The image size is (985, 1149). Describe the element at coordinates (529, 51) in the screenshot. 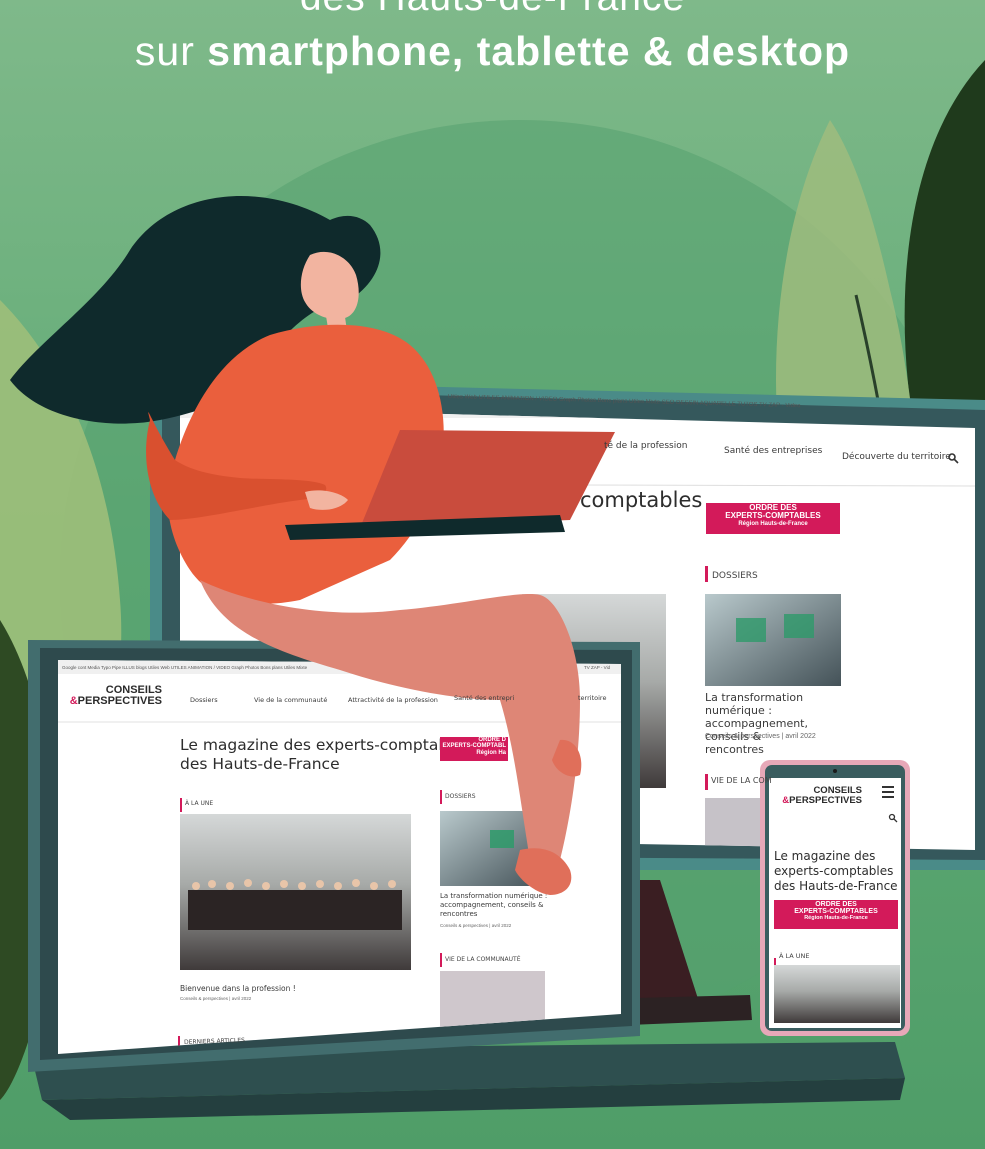

I see `hero-line-2-bold: smartphone, tablette & desktop` at that location.